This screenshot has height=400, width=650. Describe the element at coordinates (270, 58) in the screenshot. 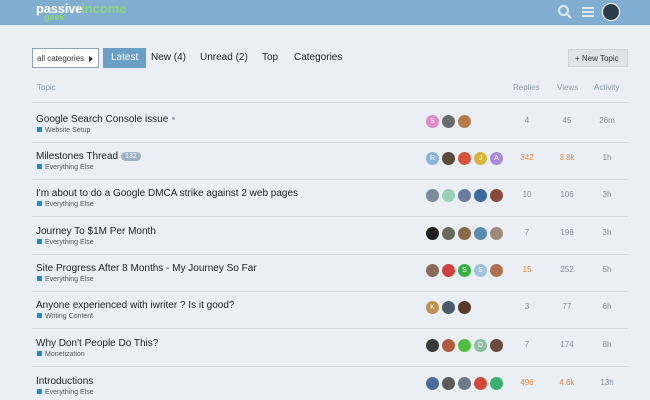

I see `tab-top: Top` at that location.